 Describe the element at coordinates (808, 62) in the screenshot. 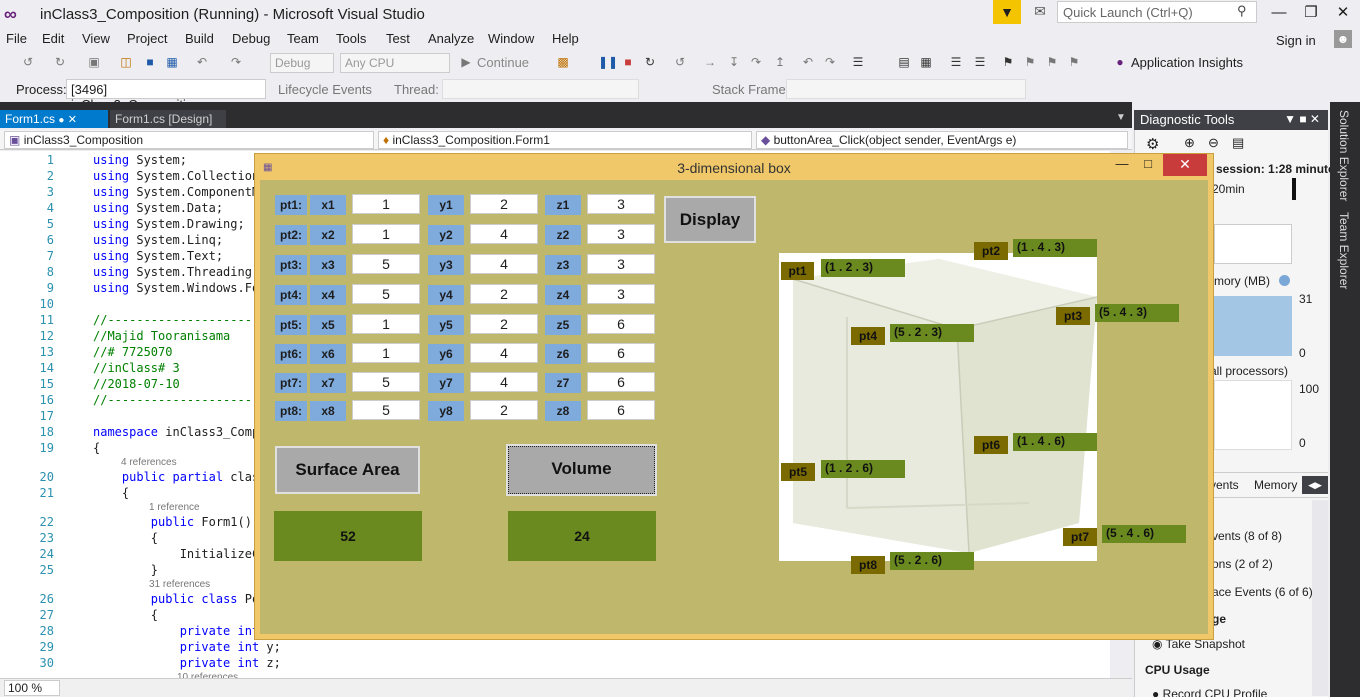

I see `nav-back-icon: ↶` at that location.